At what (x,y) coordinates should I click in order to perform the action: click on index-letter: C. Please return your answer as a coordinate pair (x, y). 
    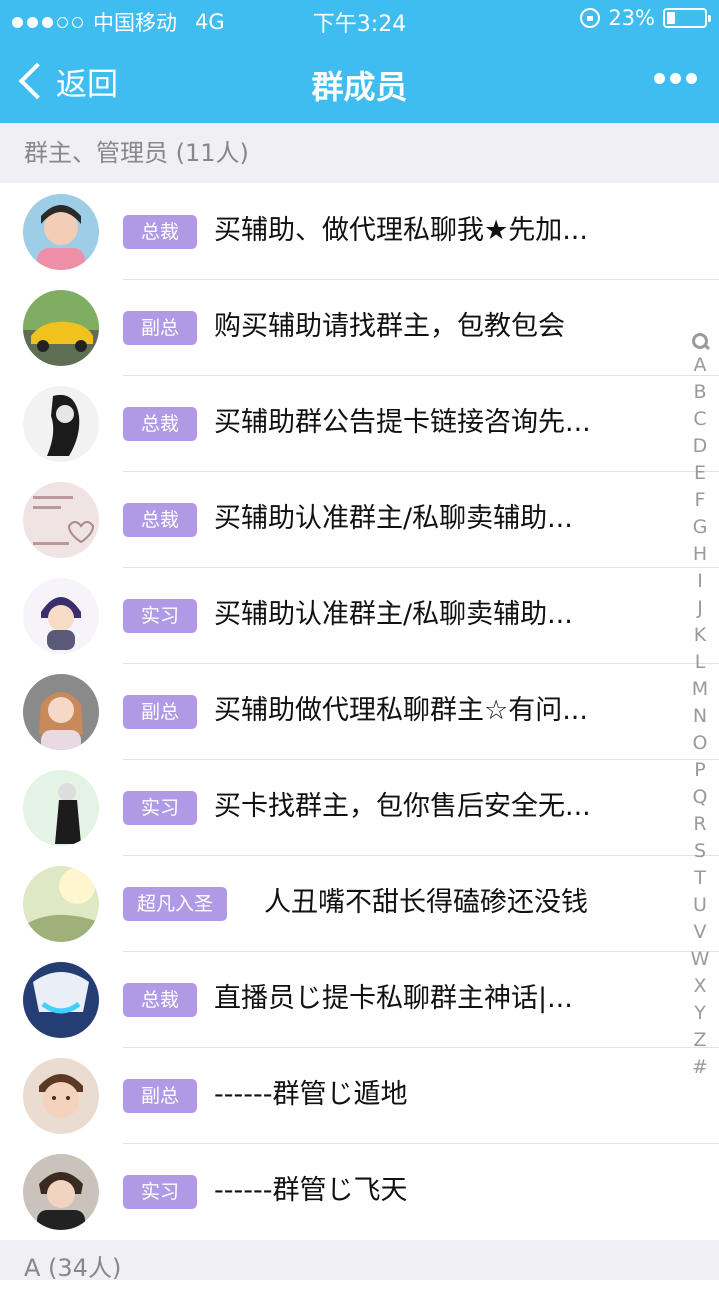
    Looking at the image, I should click on (699, 419).